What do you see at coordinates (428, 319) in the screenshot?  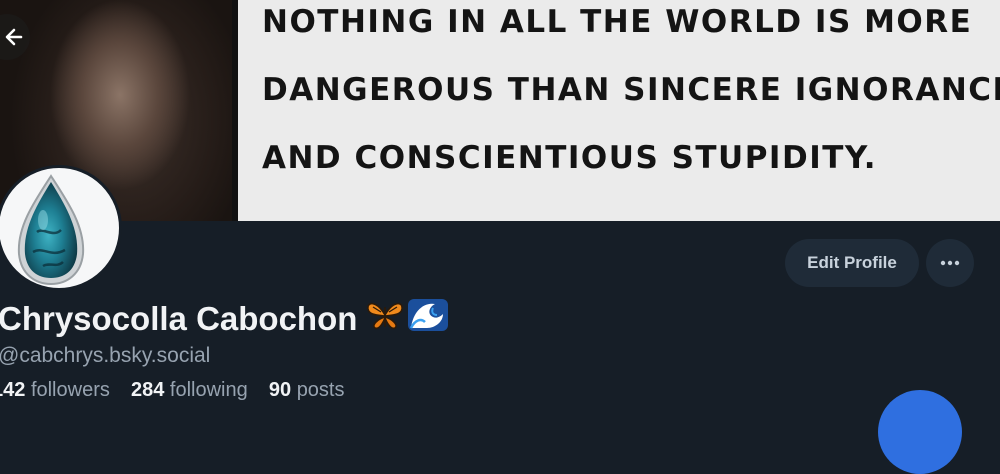 I see `wave-icon` at bounding box center [428, 319].